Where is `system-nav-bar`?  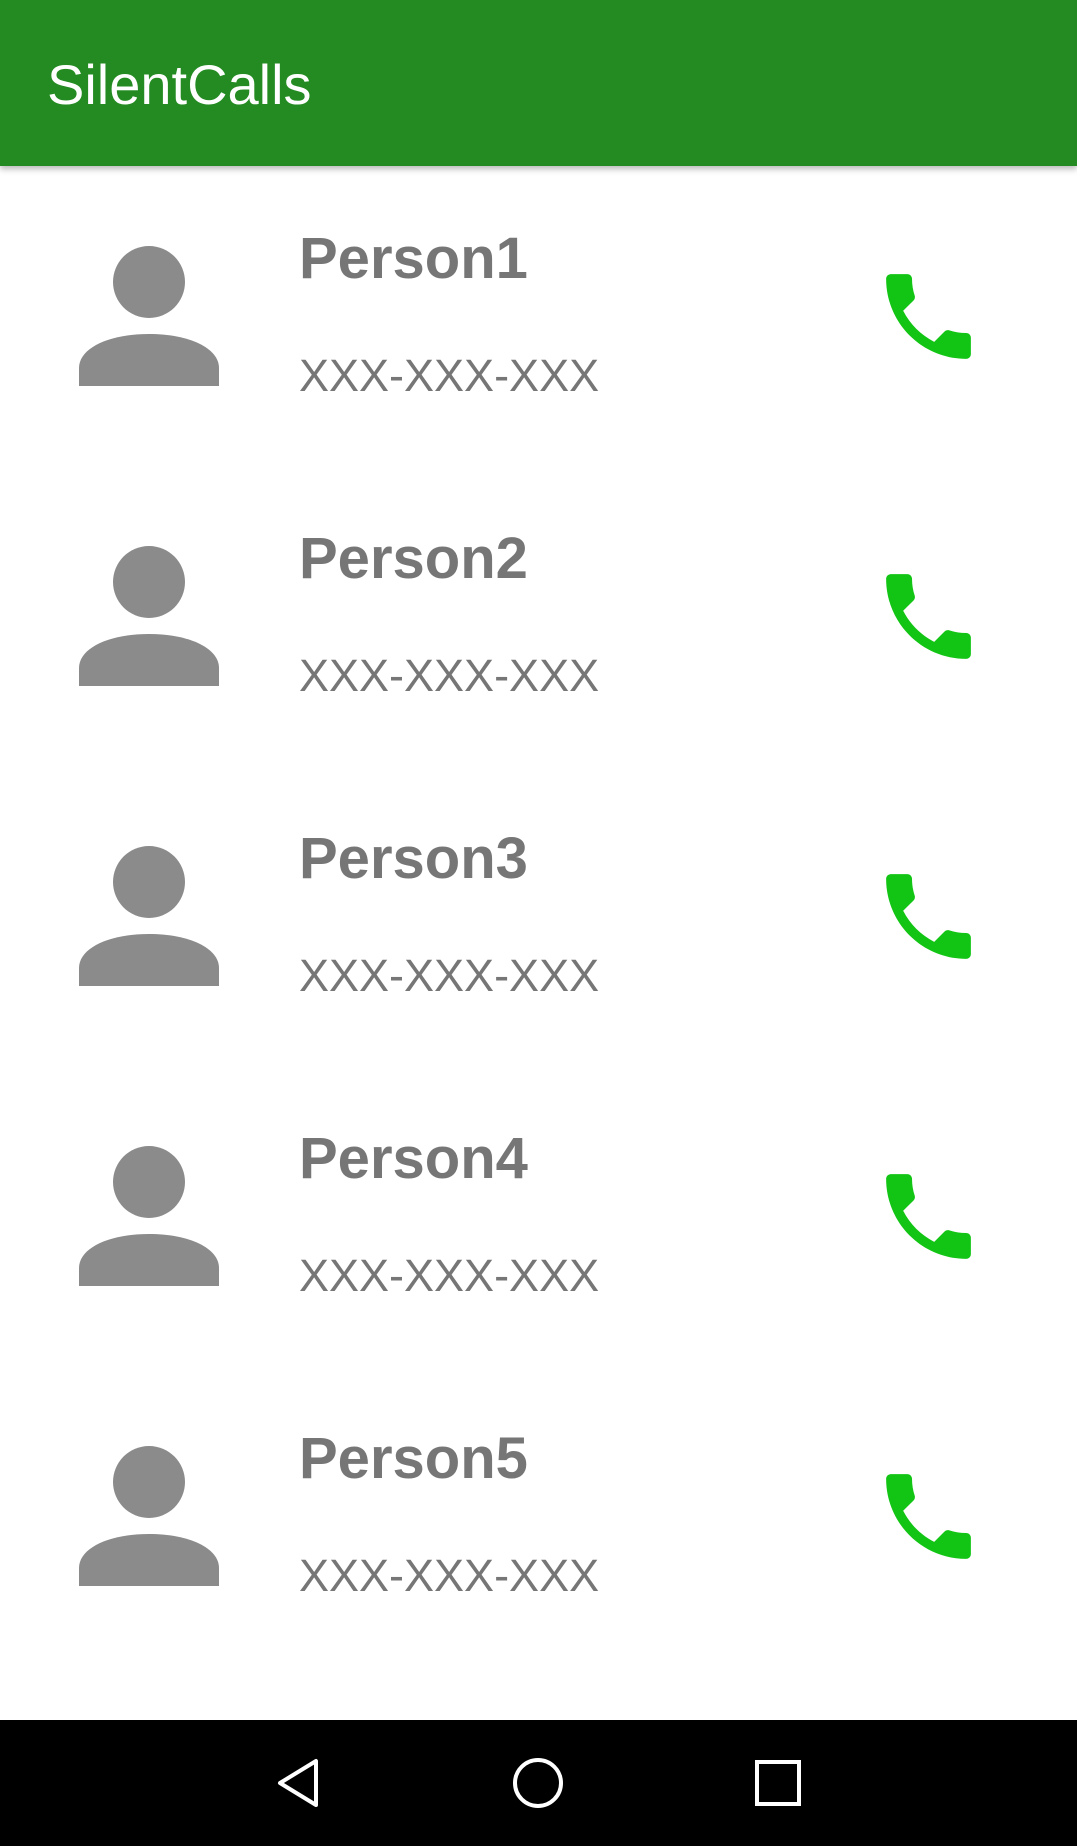 system-nav-bar is located at coordinates (538, 1783).